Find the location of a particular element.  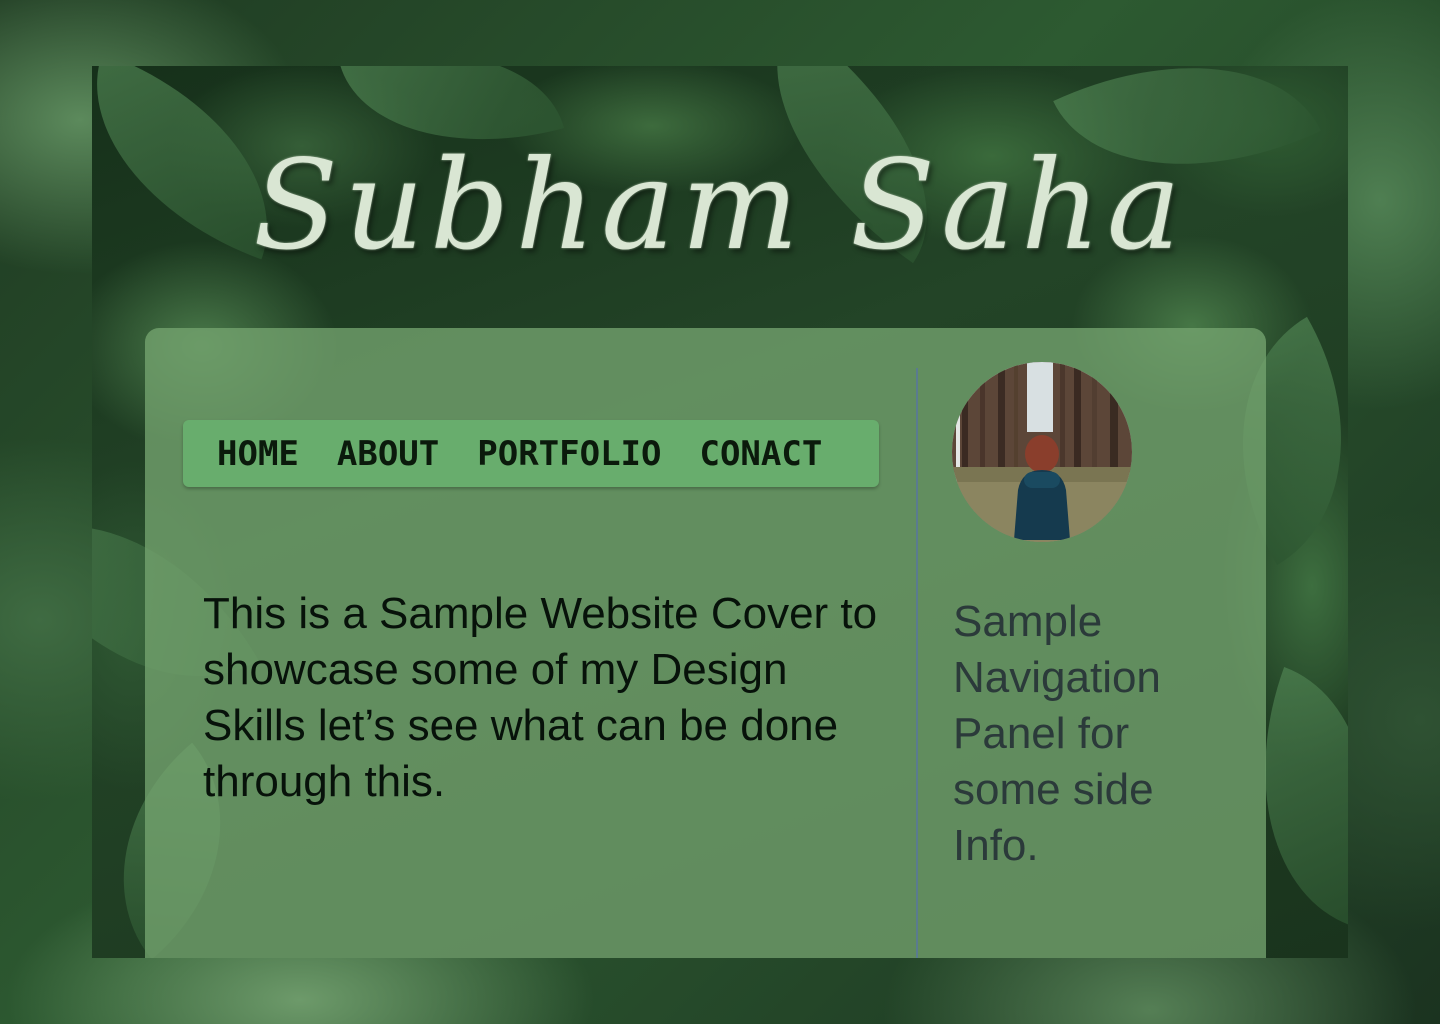

site-title: Subham Saha is located at coordinates (720, 206).